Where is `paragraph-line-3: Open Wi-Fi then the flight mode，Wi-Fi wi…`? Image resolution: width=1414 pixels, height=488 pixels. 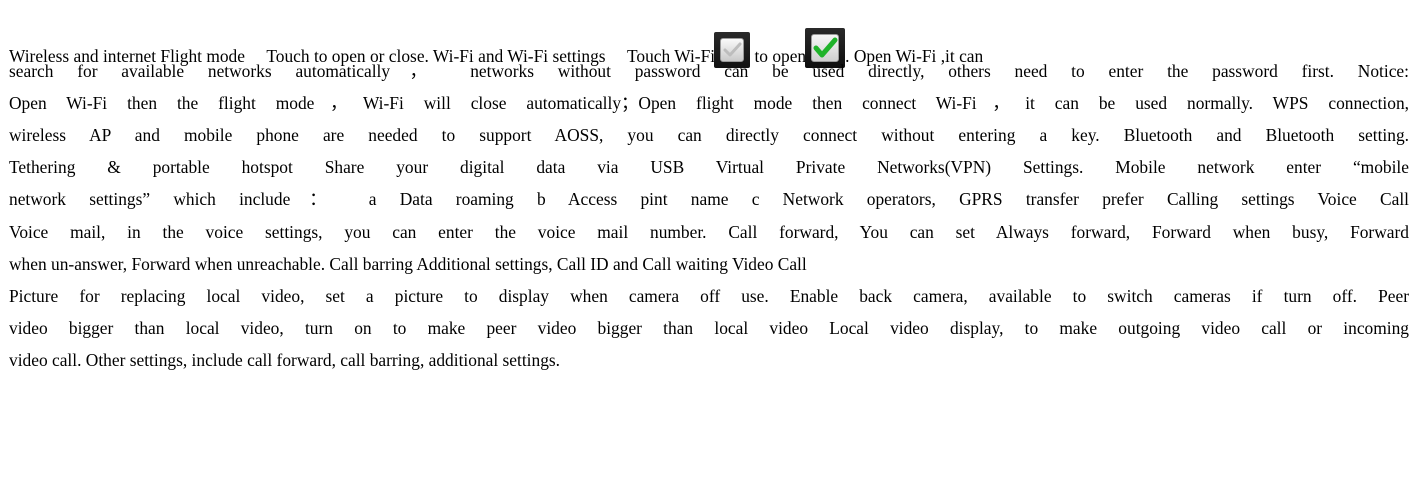 paragraph-line-3: Open Wi-Fi then the flight mode，Wi-Fi wi… is located at coordinates (709, 103).